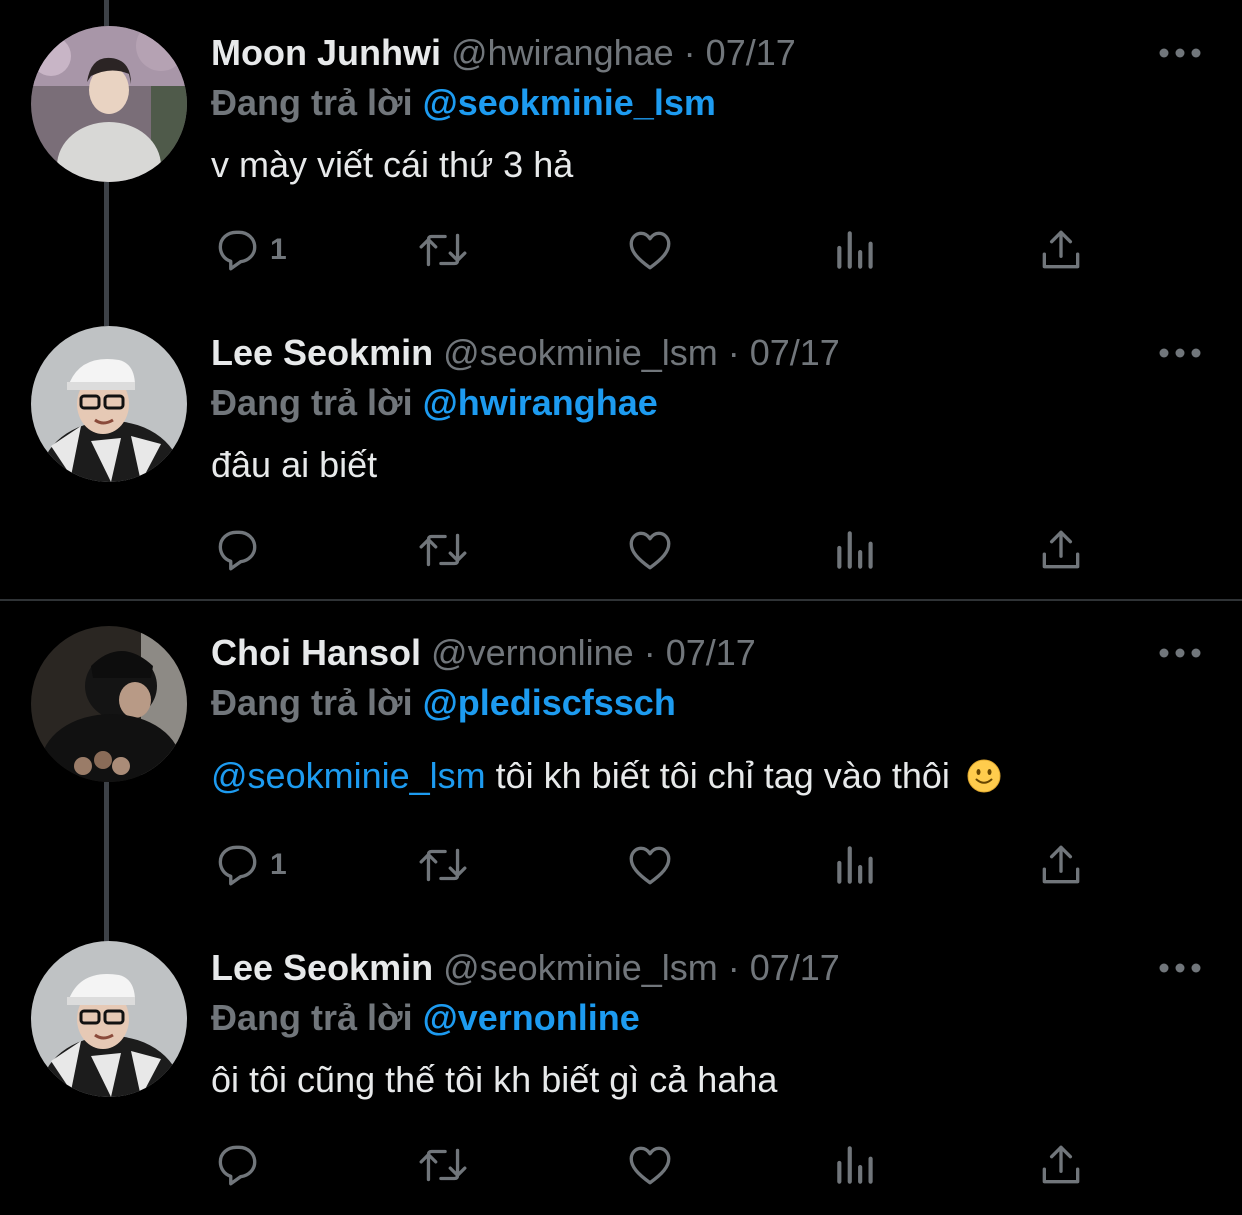 The image size is (1242, 1215). Describe the element at coordinates (531, 1017) in the screenshot. I see `reply-mention: @vernonline` at that location.